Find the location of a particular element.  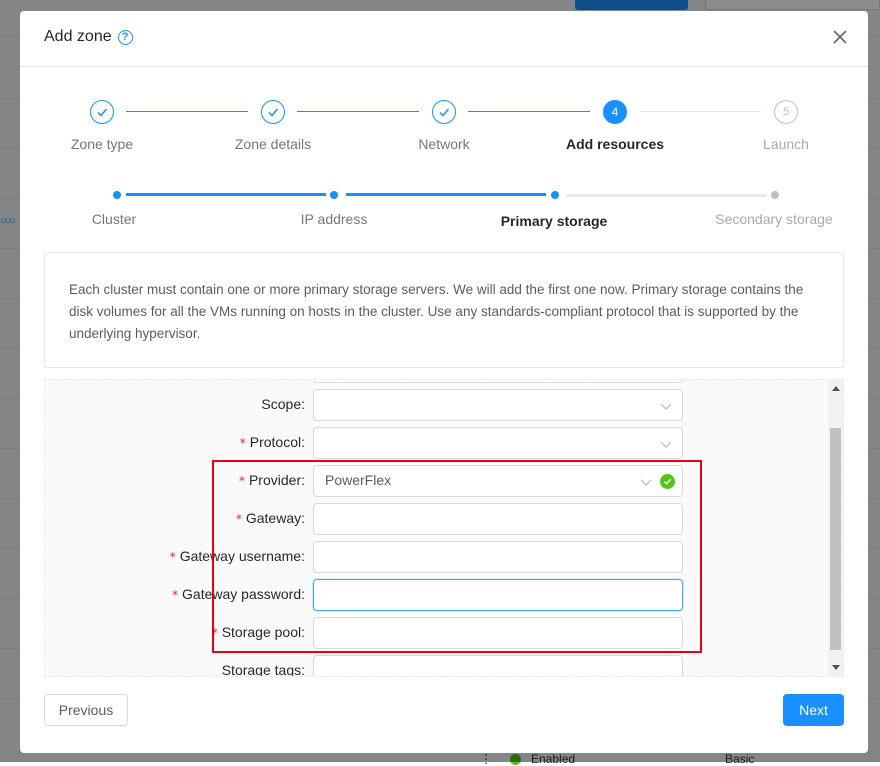

form-row-scope: Scope: is located at coordinates (444, 405).